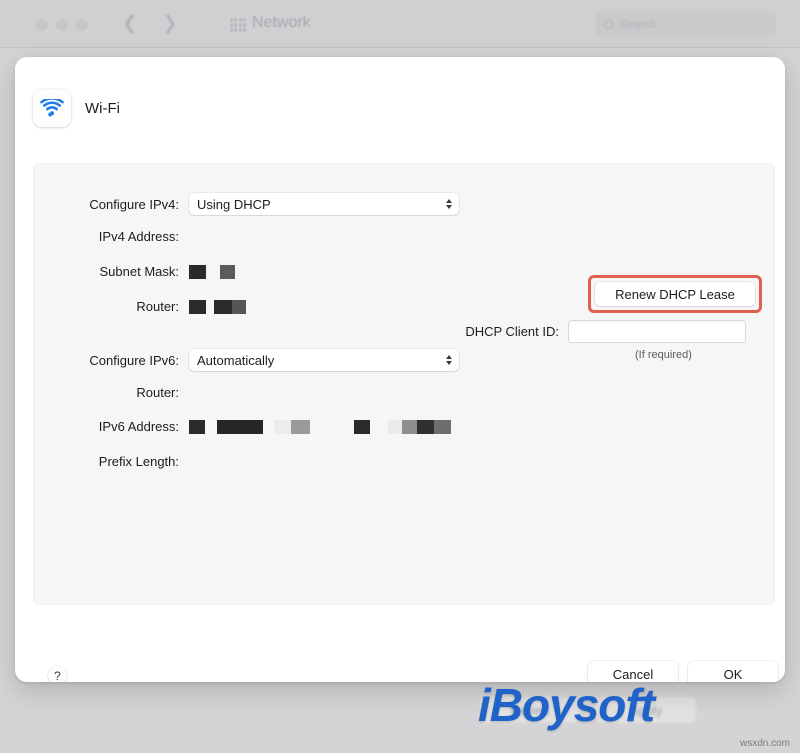 This screenshot has height=753, width=800. I want to click on close-button, so click(42, 25).